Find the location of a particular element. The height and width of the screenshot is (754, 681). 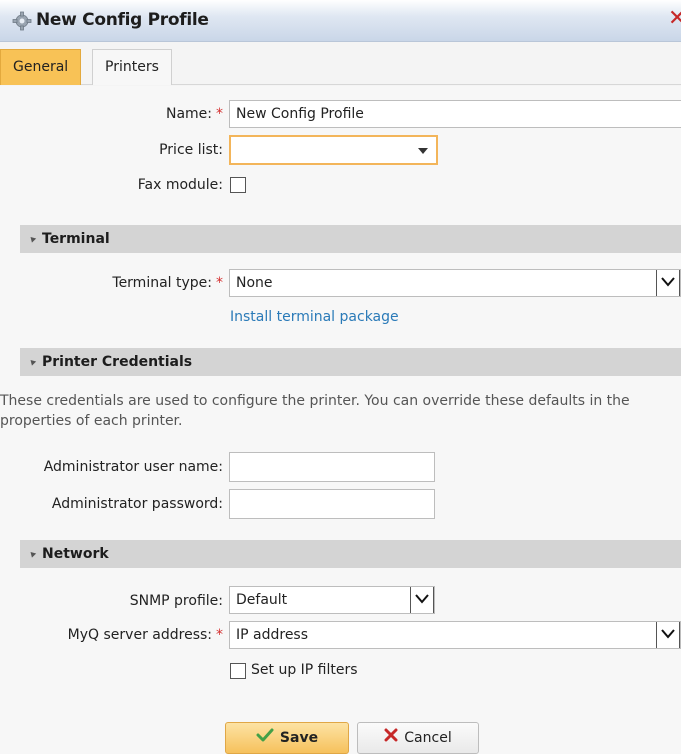

fax-module-label: Fax module: is located at coordinates (180, 185).